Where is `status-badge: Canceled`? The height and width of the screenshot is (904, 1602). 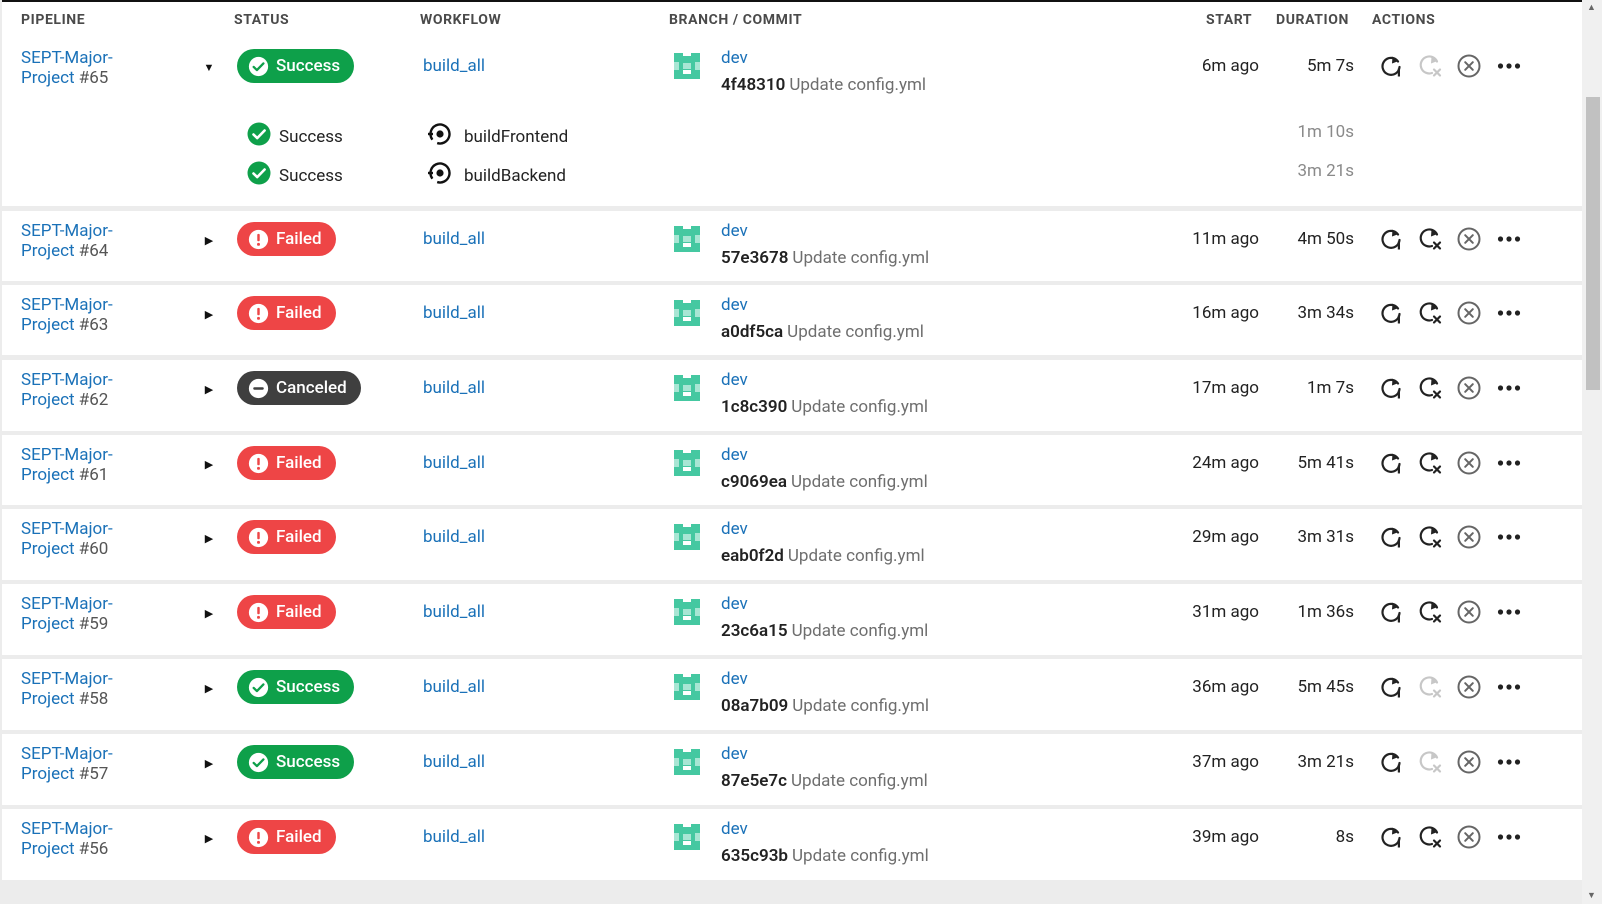 status-badge: Canceled is located at coordinates (299, 388).